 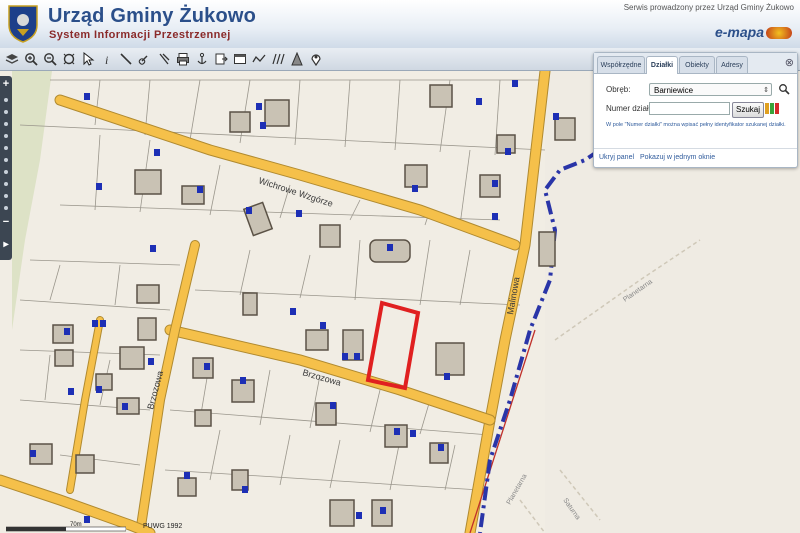 I want to click on layers-icon, so click(x=12, y=59).